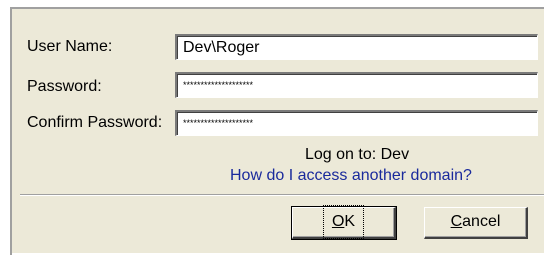 This screenshot has width=544, height=255. What do you see at coordinates (356, 123) in the screenshot?
I see `confirm-password-input: ********************` at bounding box center [356, 123].